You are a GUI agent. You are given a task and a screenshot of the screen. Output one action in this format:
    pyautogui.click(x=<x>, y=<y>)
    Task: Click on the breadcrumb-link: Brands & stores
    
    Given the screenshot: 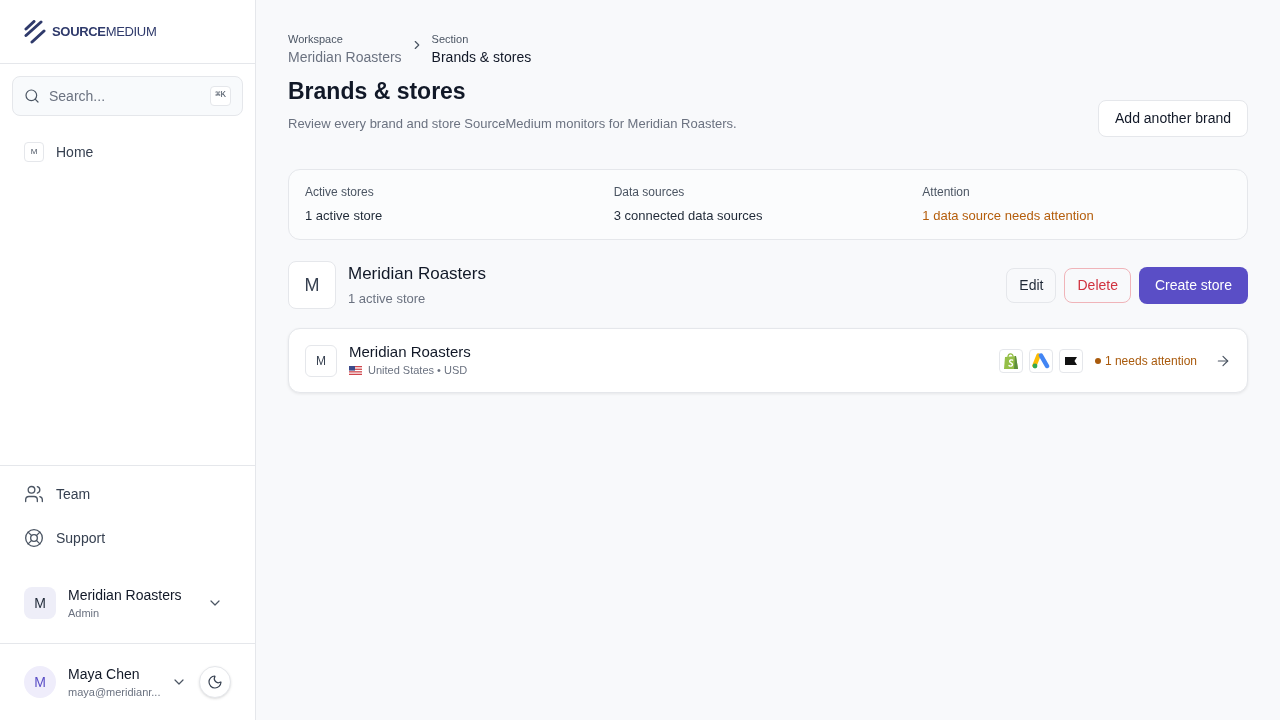 What is the action you would take?
    pyautogui.click(x=481, y=57)
    